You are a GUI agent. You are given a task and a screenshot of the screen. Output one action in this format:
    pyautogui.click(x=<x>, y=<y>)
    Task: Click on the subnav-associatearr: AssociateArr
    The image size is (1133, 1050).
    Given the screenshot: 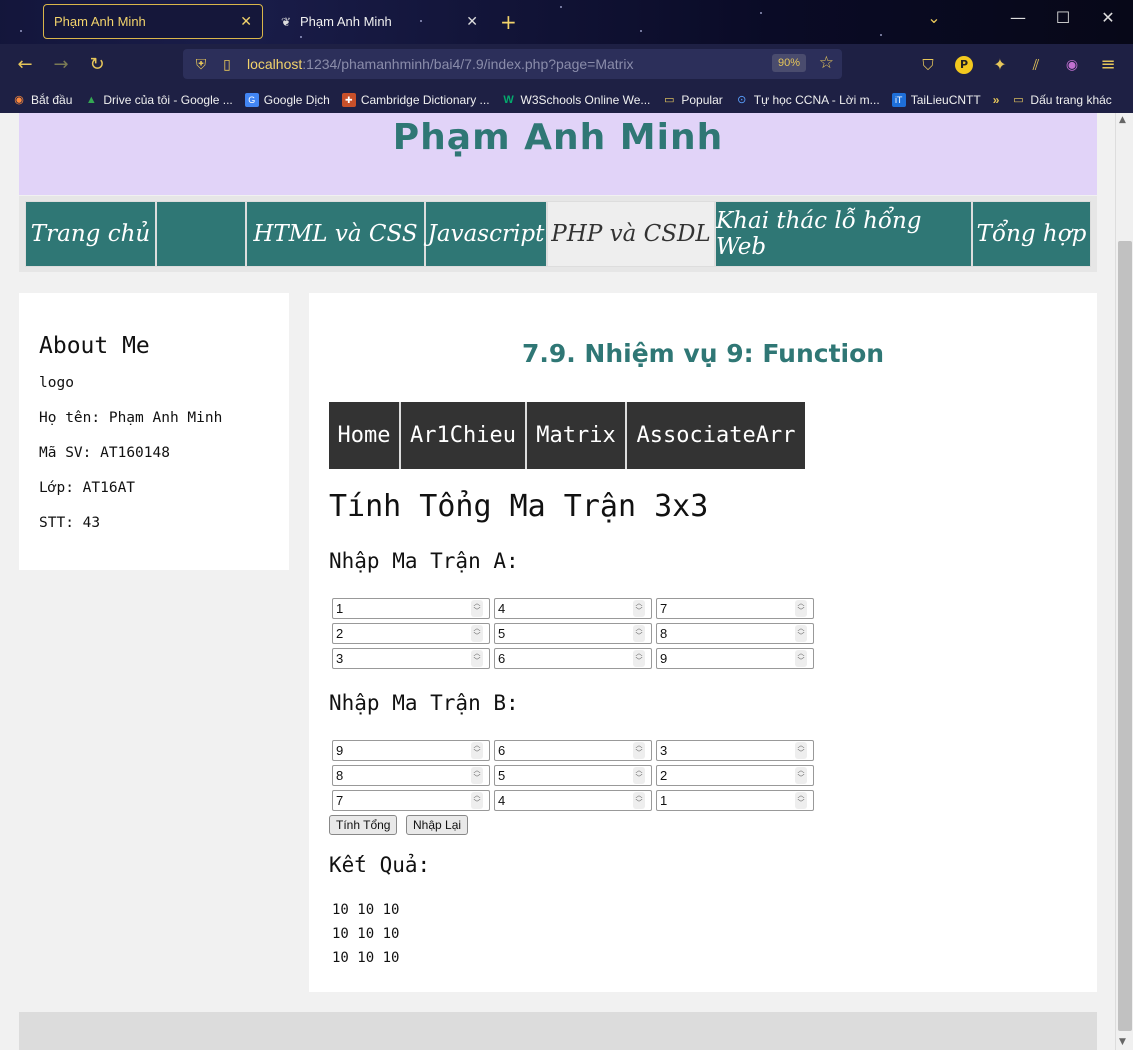 What is the action you would take?
    pyautogui.click(x=716, y=435)
    